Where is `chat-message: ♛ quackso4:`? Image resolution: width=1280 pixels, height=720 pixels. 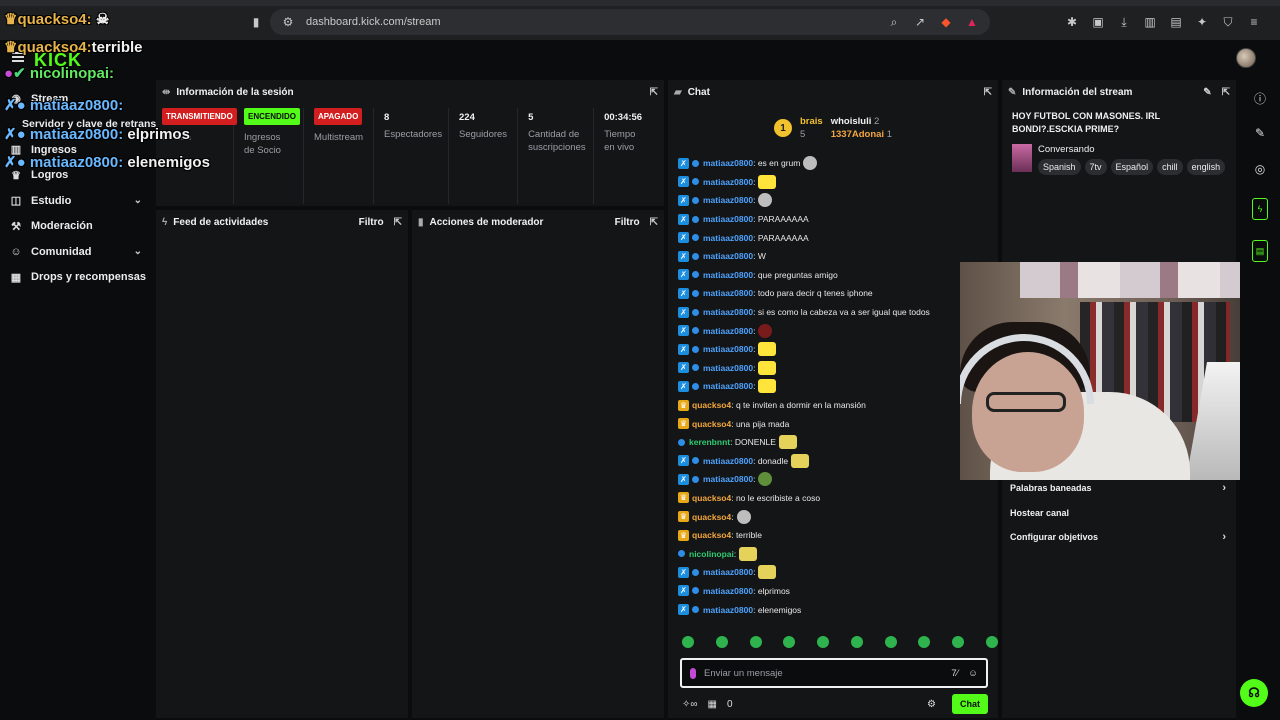
chat-message: ♛ quackso4: is located at coordinates (836, 516).